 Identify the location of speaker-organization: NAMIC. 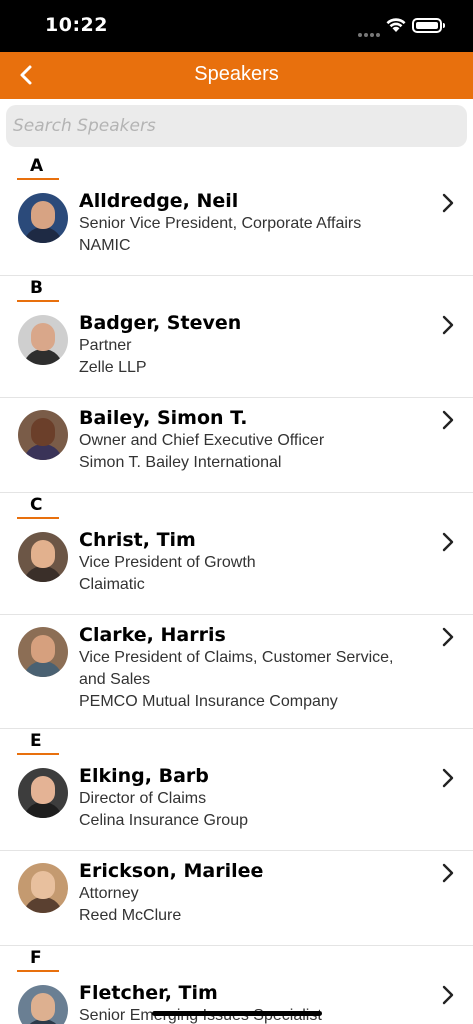
(105, 245).